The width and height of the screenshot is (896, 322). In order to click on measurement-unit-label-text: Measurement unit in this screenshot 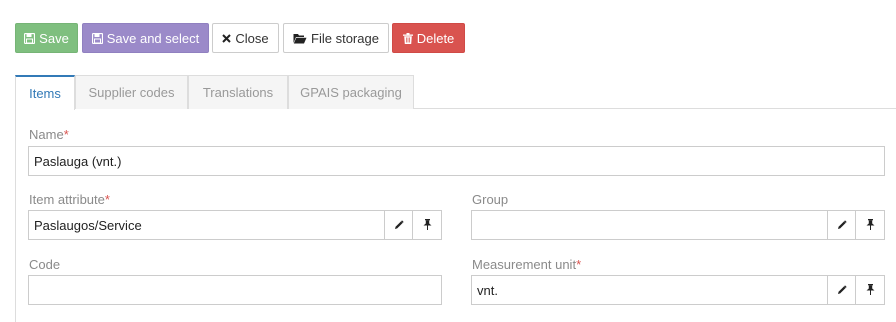, I will do `click(524, 264)`.